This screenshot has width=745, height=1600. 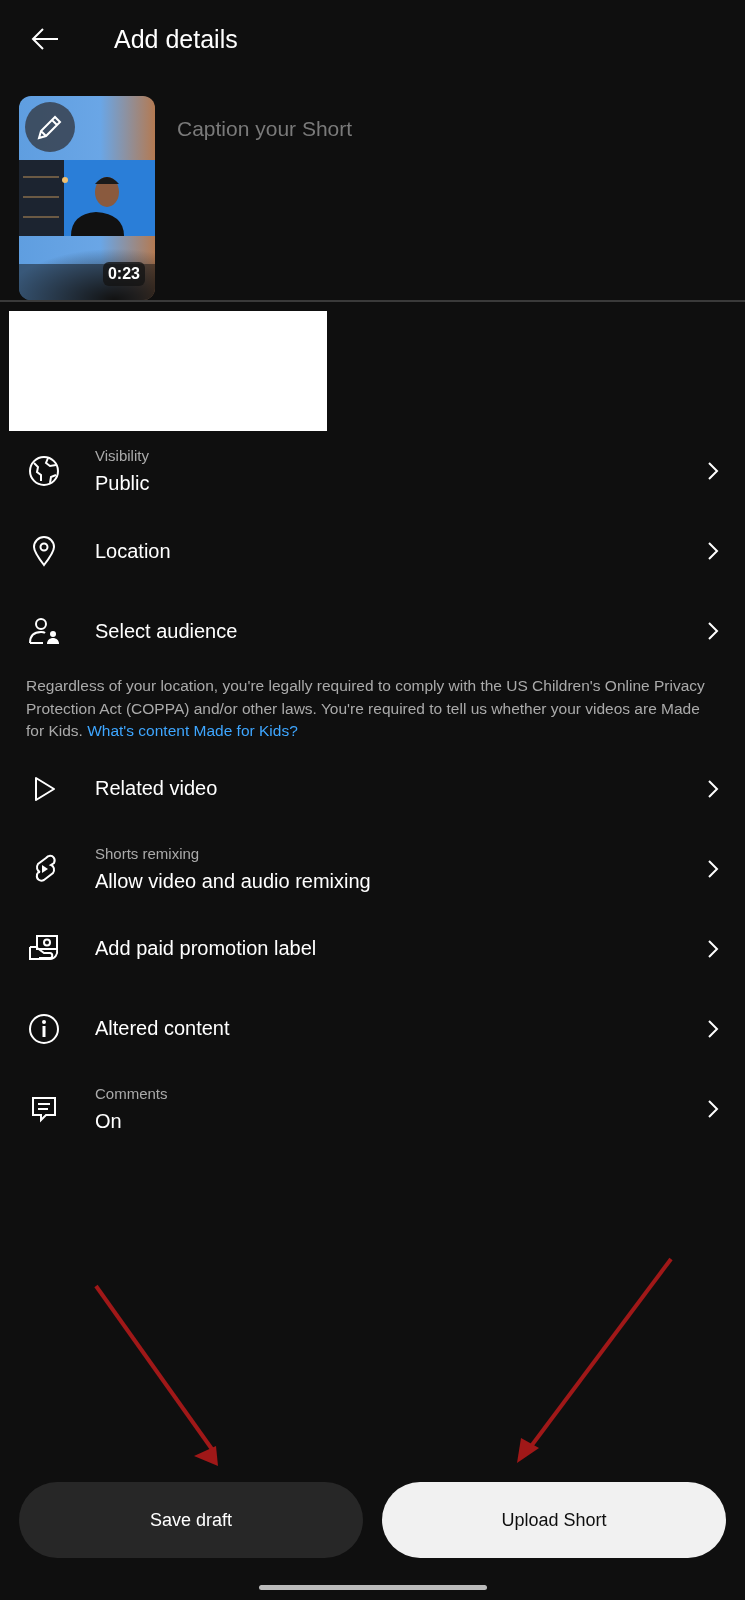 I want to click on setting-value: Allow video and audio remixing, so click(x=233, y=881).